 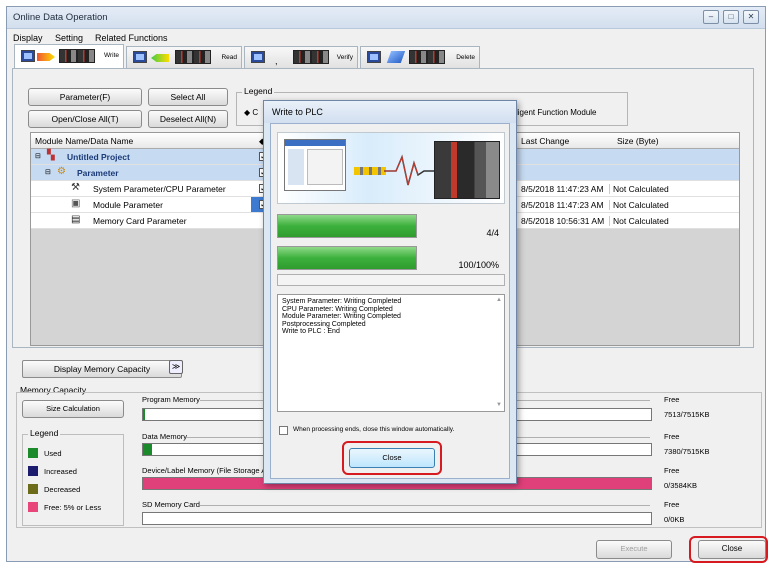 I want to click on dialog-title-bar: Write to PLC, so click(x=390, y=112).